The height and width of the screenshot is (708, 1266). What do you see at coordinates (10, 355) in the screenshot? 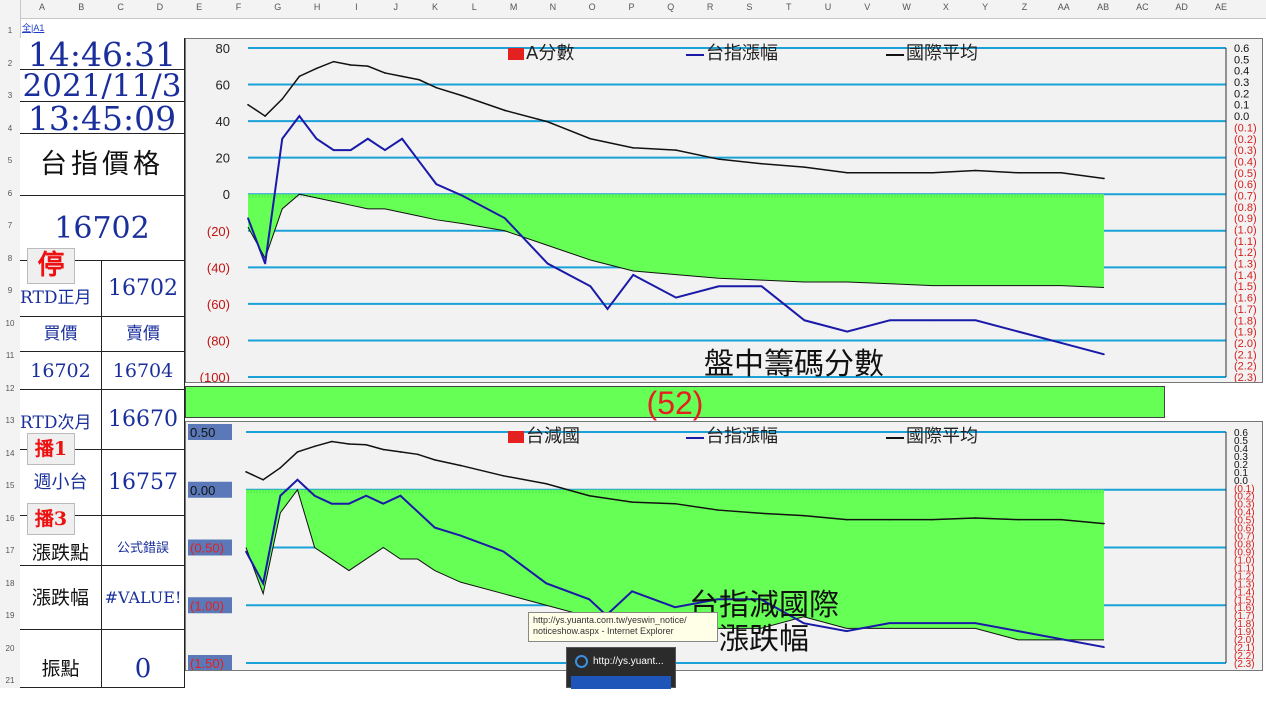
I see `row-header-11: 11` at bounding box center [10, 355].